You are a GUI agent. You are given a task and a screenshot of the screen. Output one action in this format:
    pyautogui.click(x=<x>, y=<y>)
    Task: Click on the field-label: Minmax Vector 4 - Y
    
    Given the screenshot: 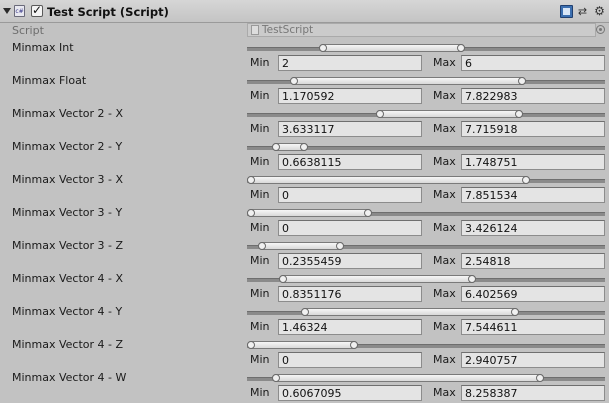 What is the action you would take?
    pyautogui.click(x=67, y=311)
    